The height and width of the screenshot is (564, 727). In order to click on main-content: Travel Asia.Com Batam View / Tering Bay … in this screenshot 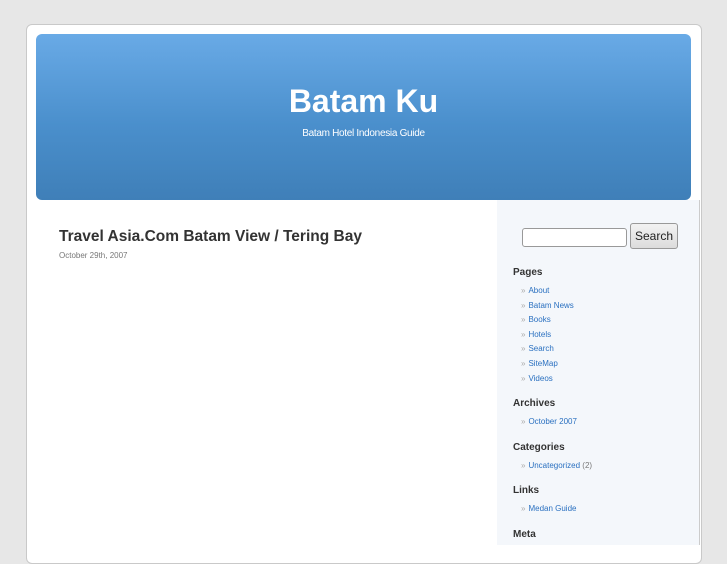, I will do `click(210, 244)`.